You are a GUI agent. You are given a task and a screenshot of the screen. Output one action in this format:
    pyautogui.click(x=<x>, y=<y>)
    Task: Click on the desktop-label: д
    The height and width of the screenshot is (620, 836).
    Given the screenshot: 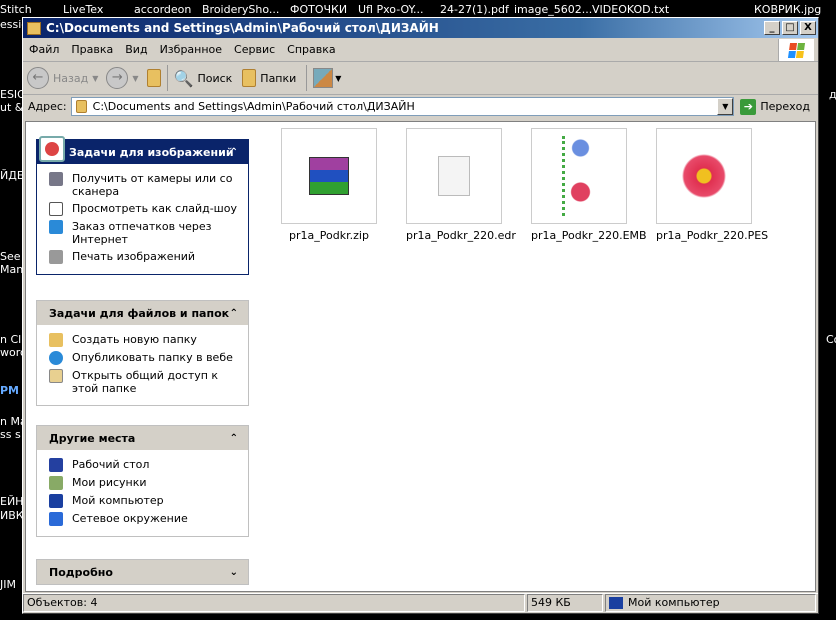 What is the action you would take?
    pyautogui.click(x=832, y=94)
    